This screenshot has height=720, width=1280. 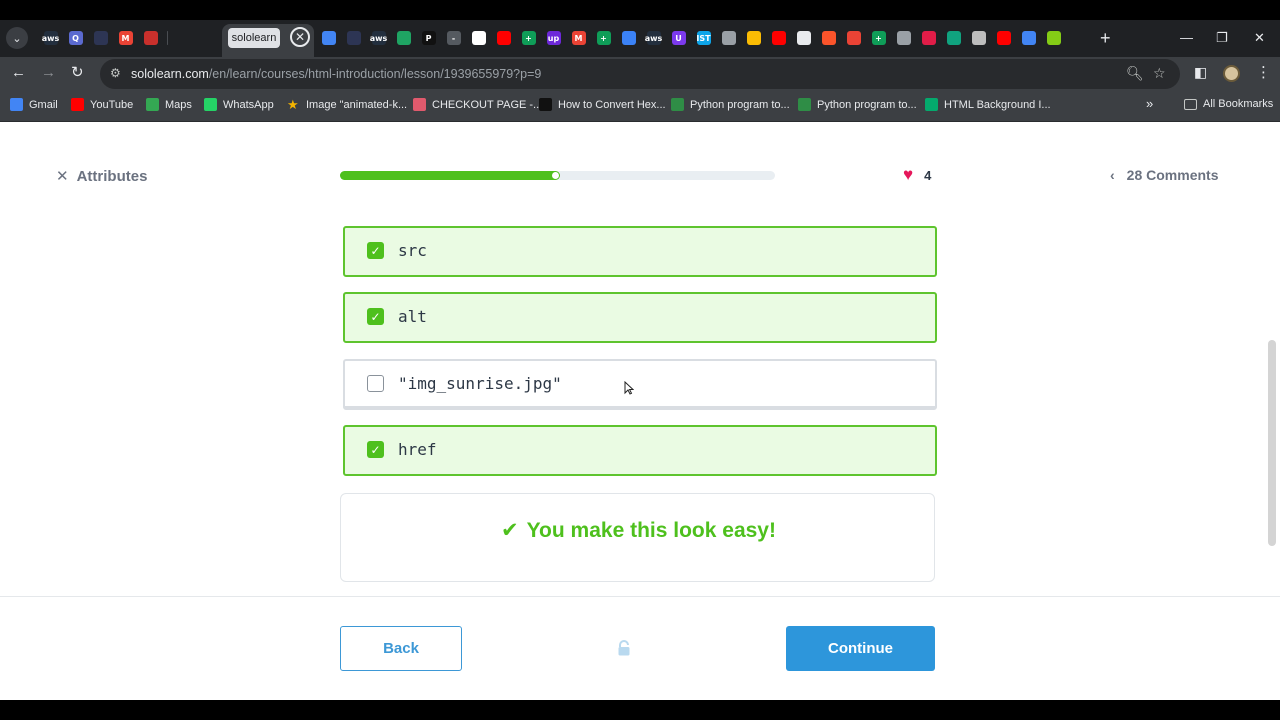 I want to click on answer-option: "img_sunrise.jpg", so click(x=640, y=384).